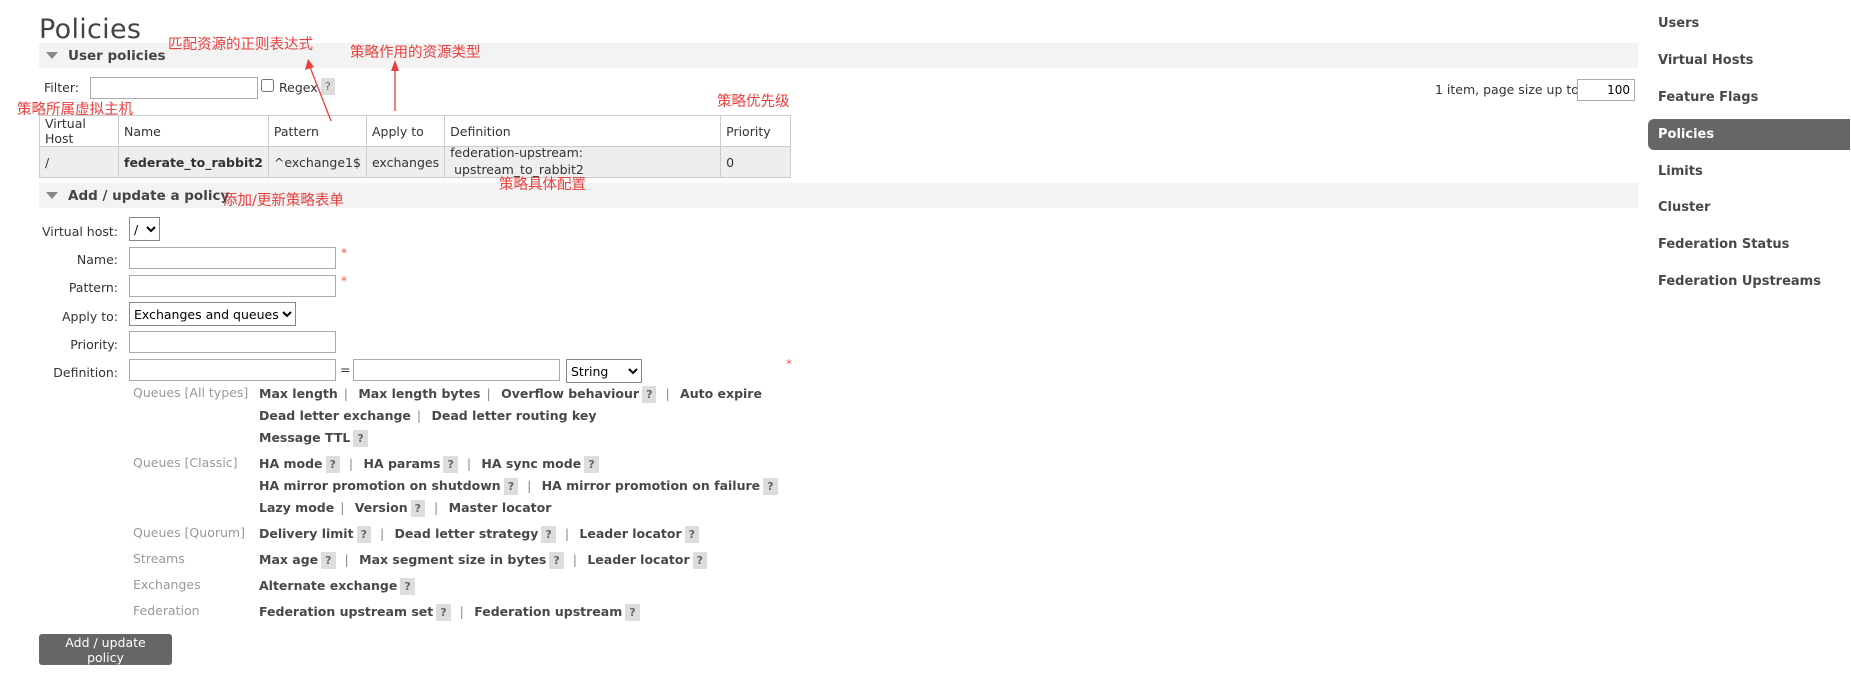  I want to click on group-federation: Federation, so click(166, 610).